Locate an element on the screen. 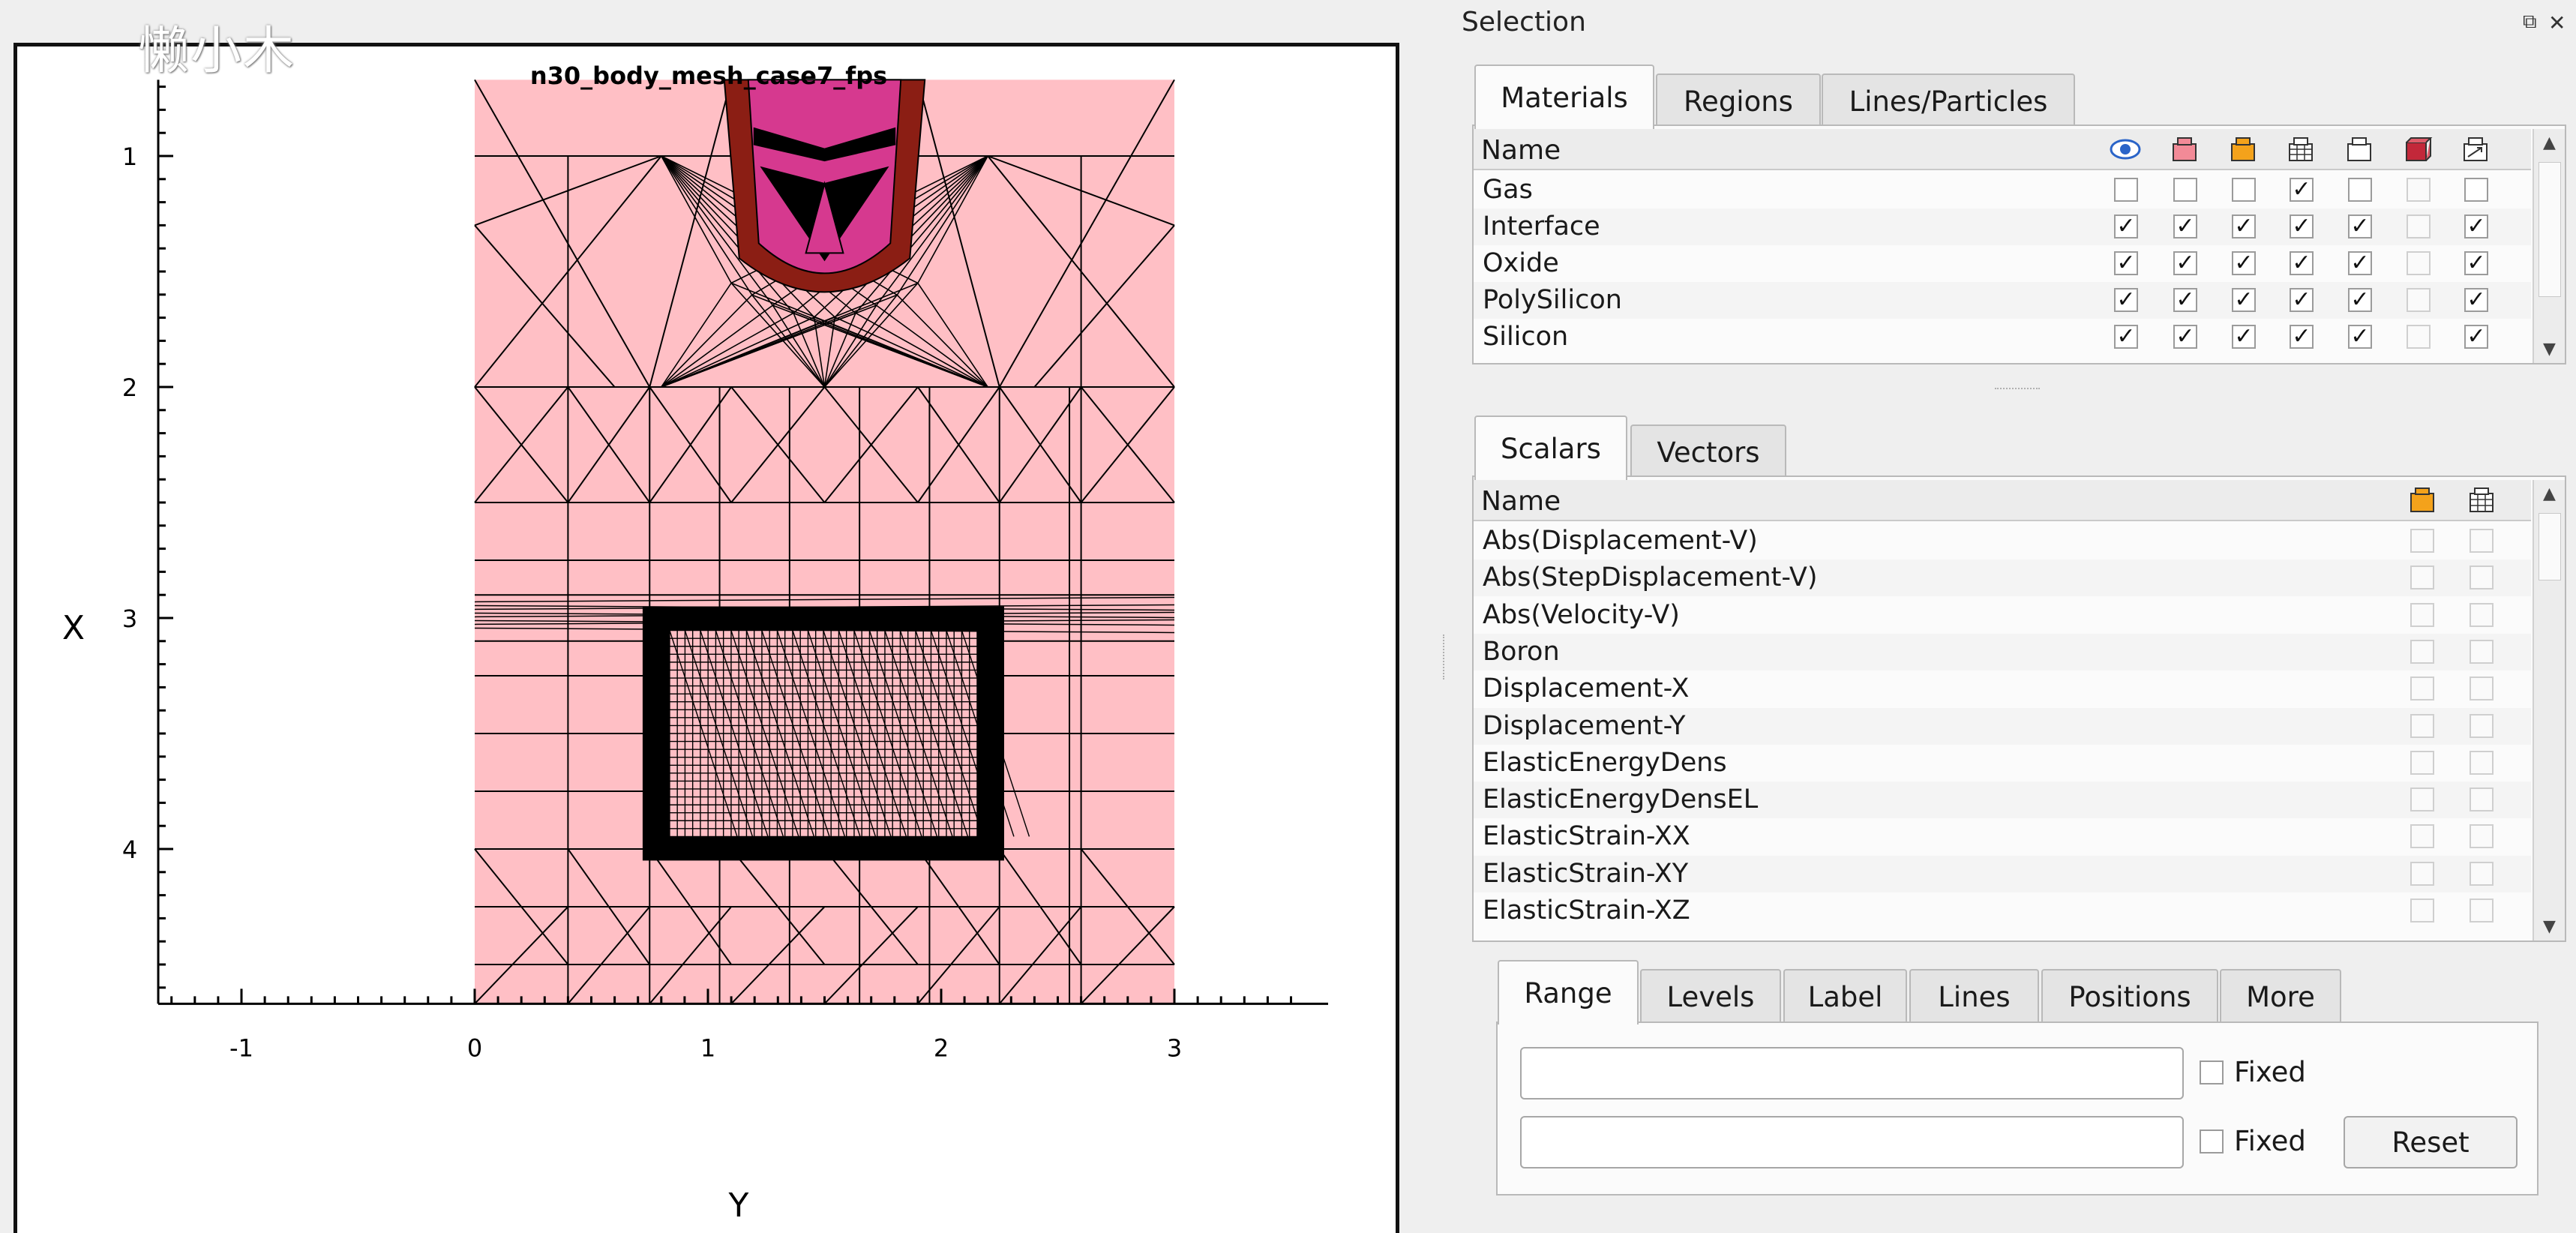 Image resolution: width=2576 pixels, height=1233 pixels. mesh-box-icon is located at coordinates (2301, 149).